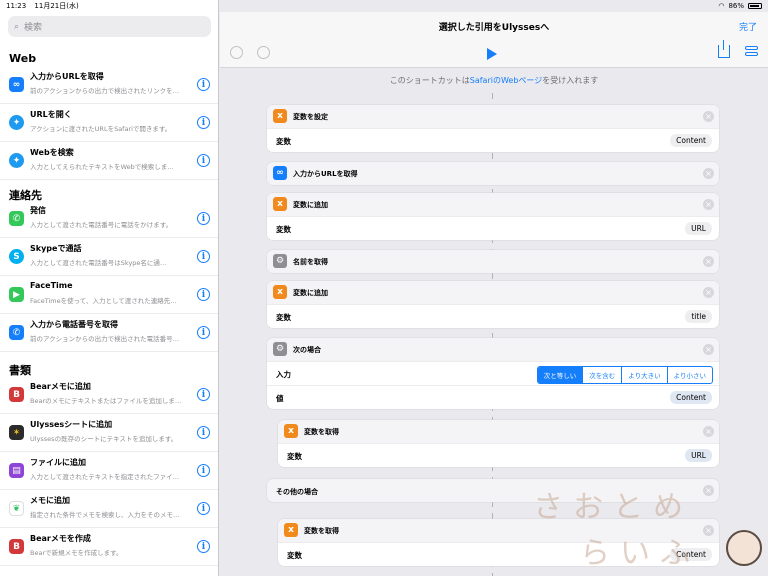 This screenshot has width=768, height=576. Describe the element at coordinates (755, 6) in the screenshot. I see `battery-icon` at that location.